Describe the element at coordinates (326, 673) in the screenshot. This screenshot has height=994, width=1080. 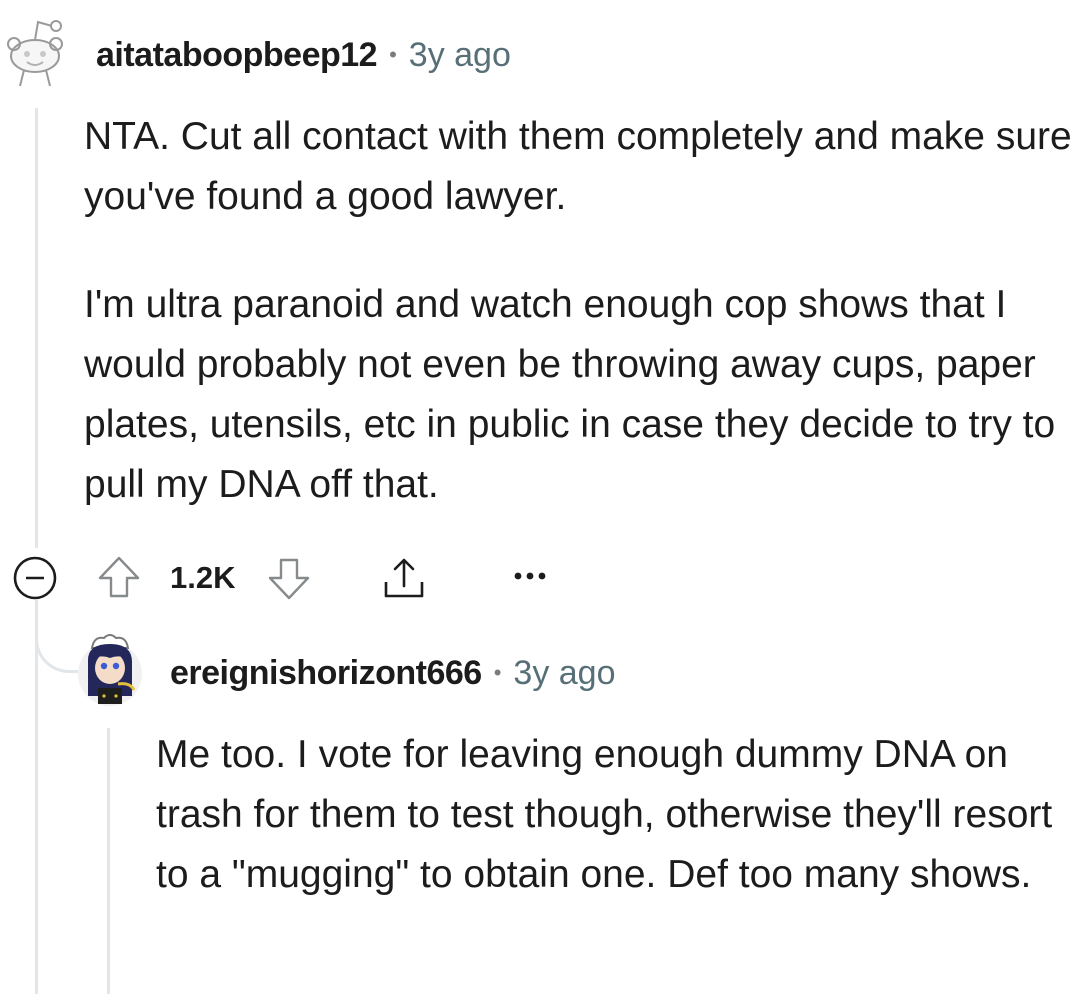
I see `reply-author: ereignishorizont666` at that location.